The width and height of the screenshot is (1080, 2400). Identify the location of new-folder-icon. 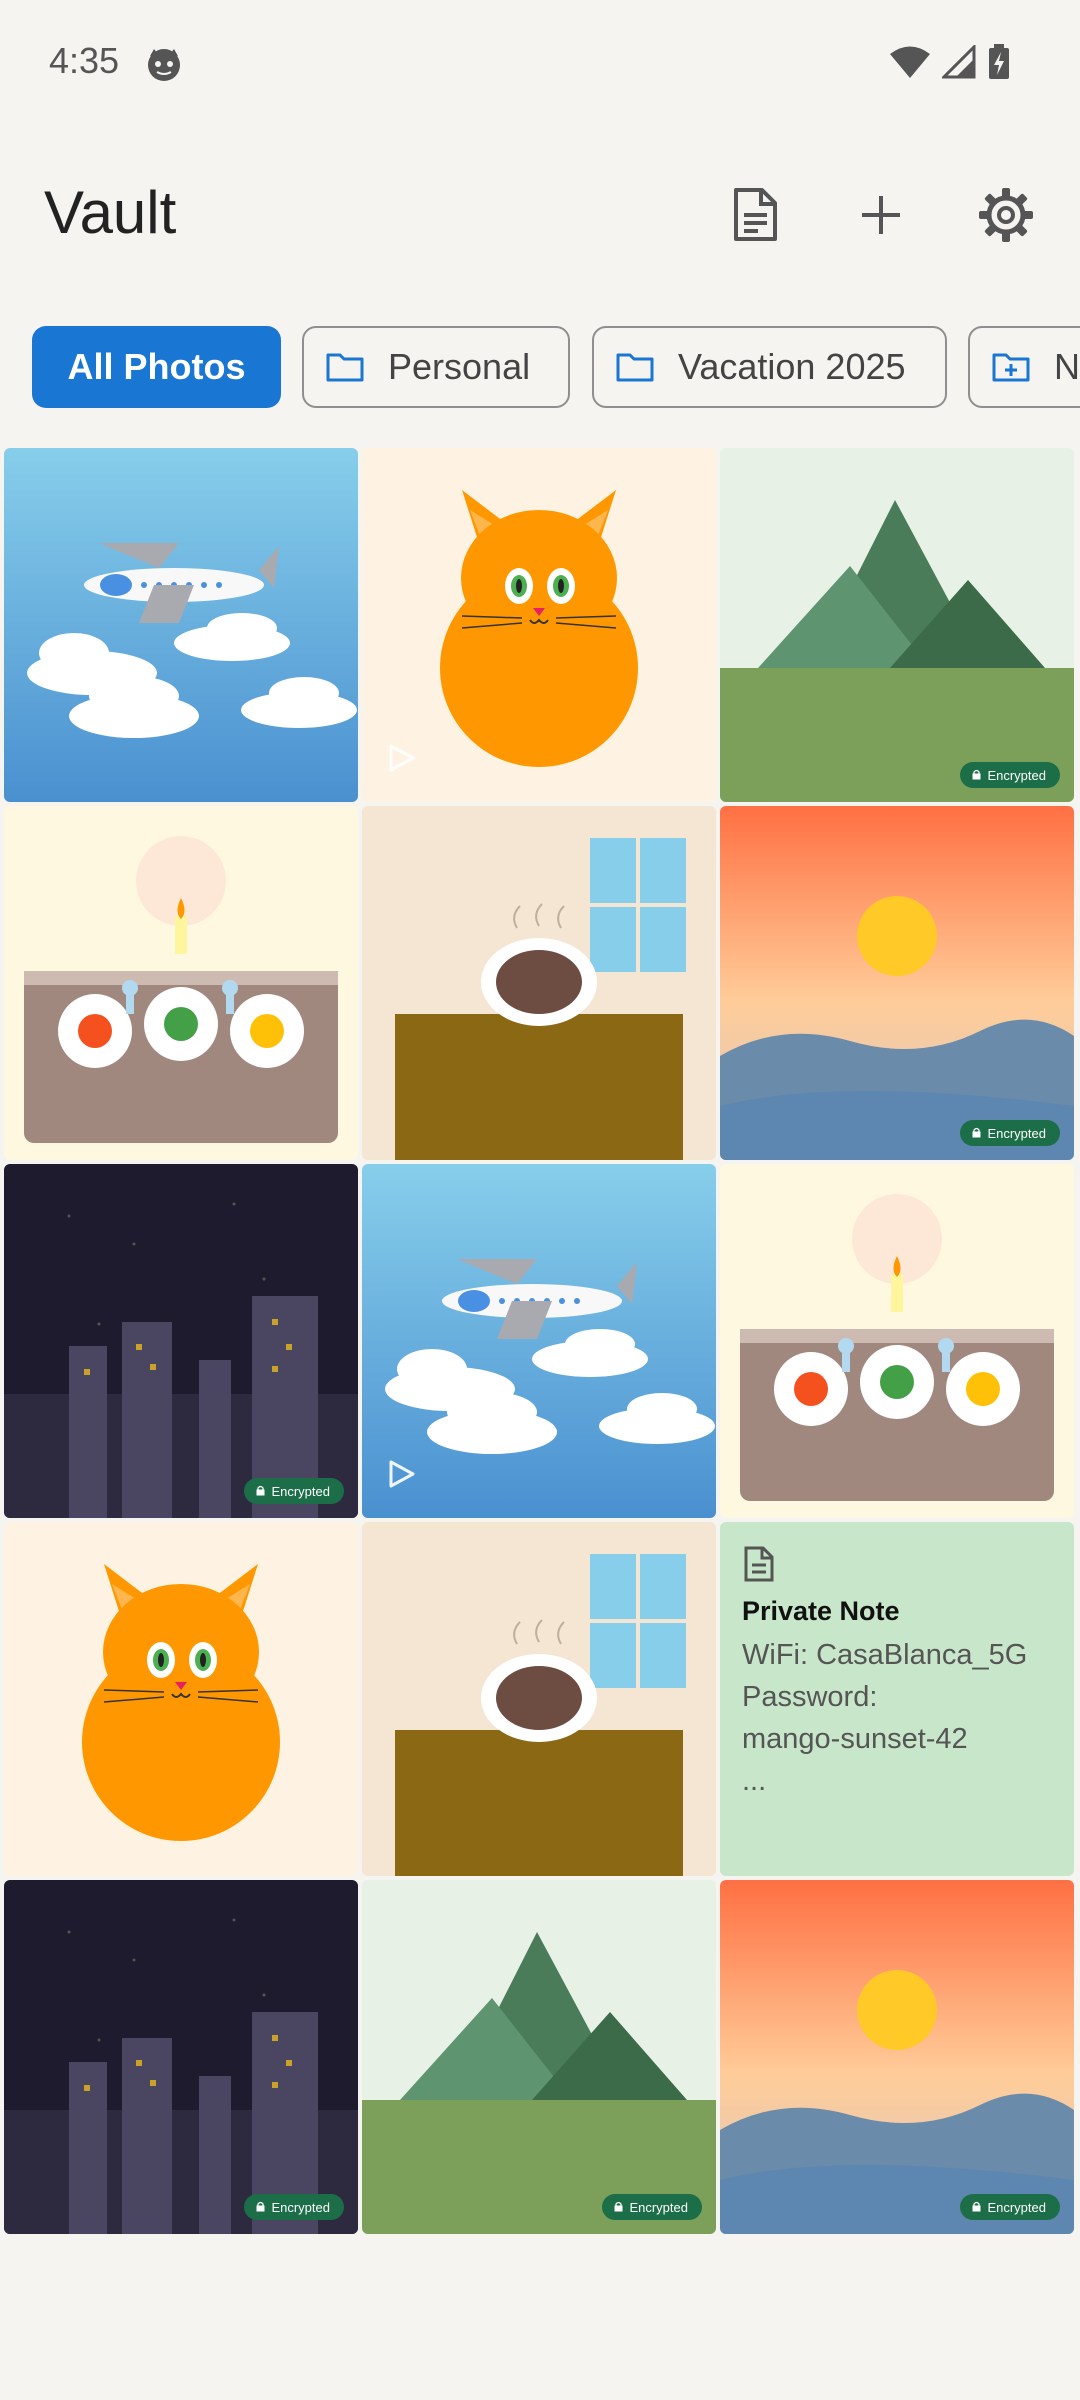
(1011, 367).